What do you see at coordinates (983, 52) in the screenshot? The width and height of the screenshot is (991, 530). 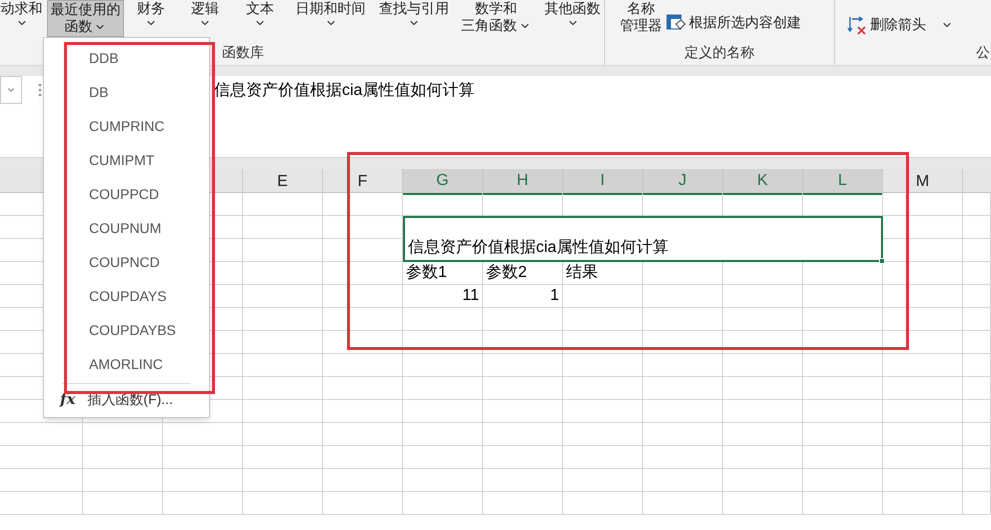 I see `group-label: 公` at bounding box center [983, 52].